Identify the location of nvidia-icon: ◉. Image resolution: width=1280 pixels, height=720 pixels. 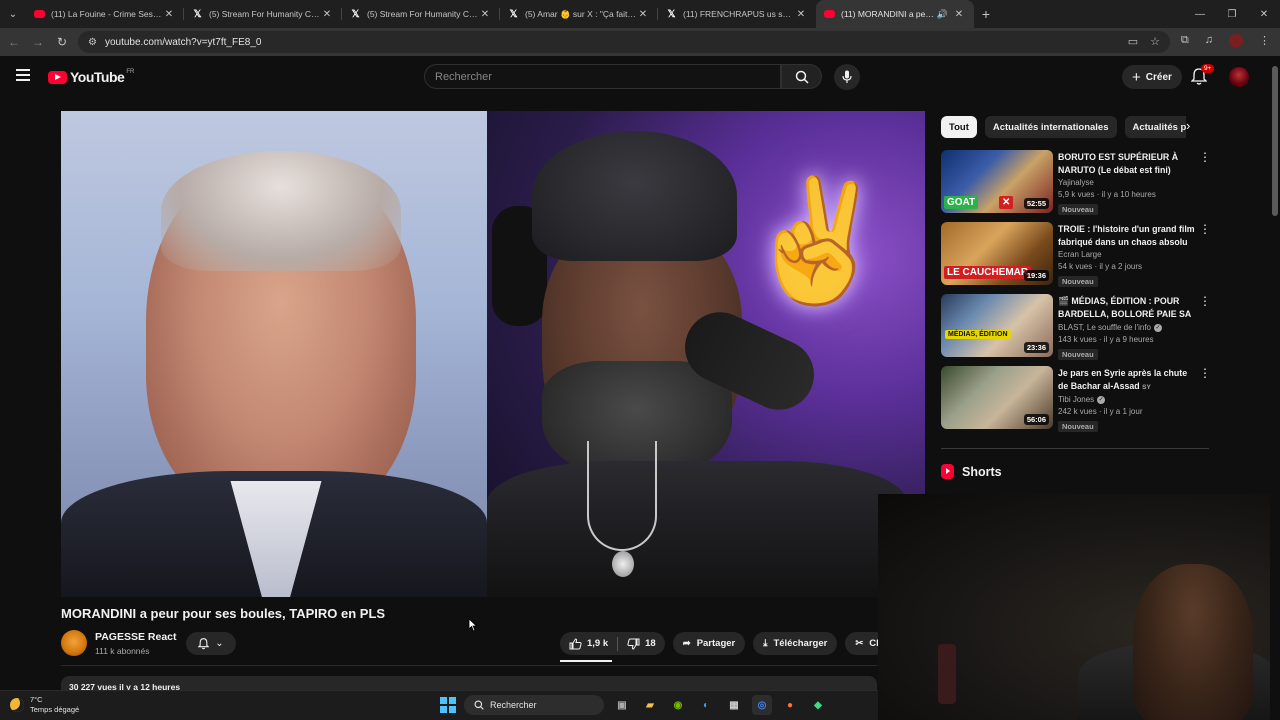
(678, 705).